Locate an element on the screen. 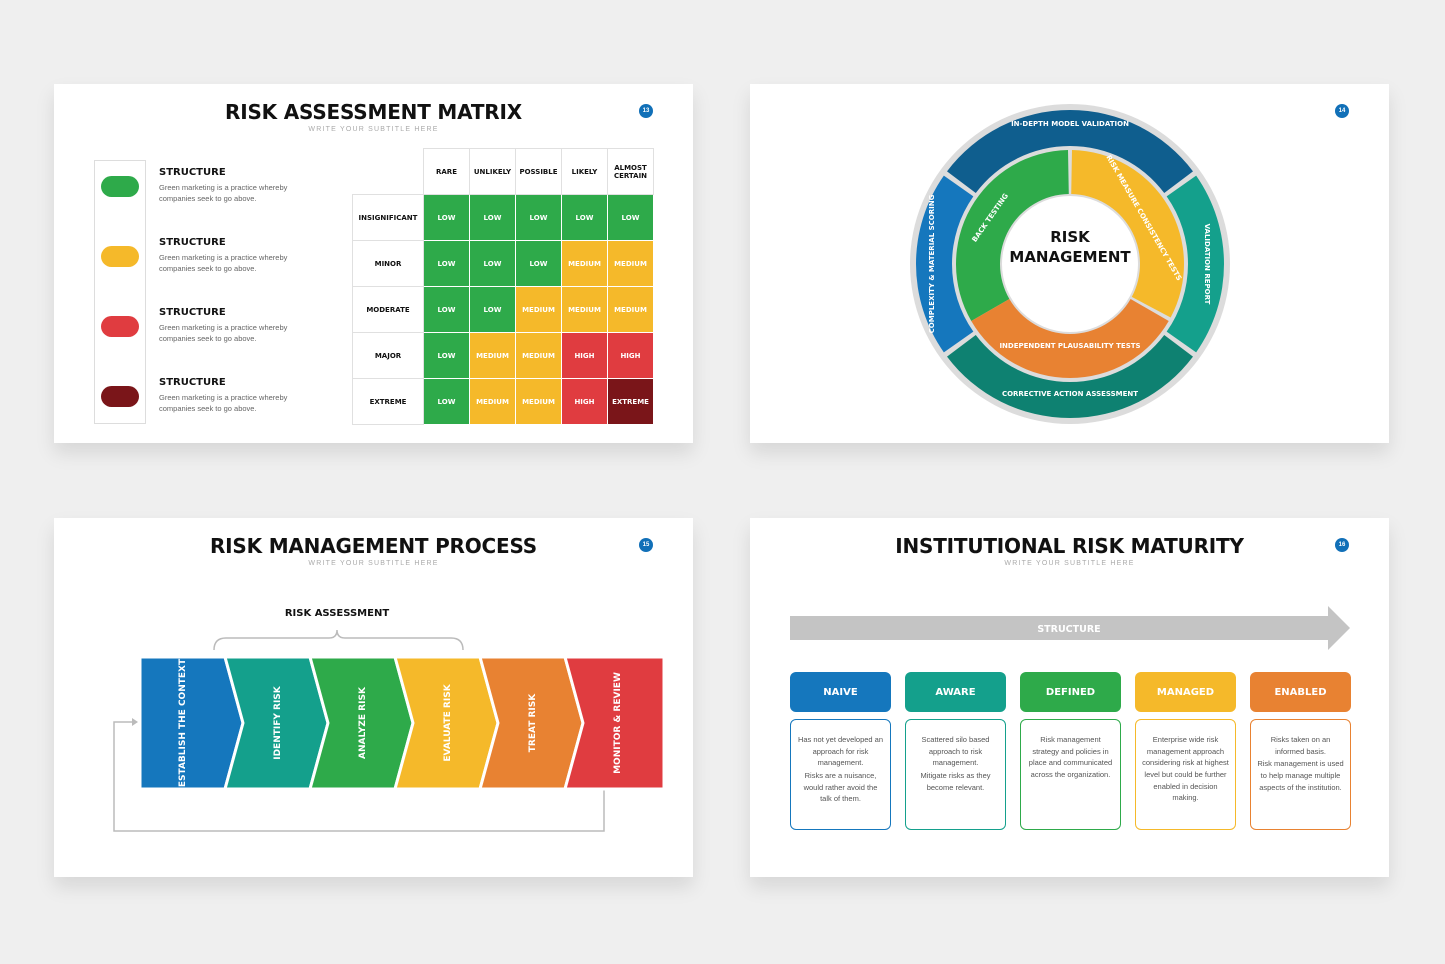 Image resolution: width=1445 pixels, height=964 pixels. structure-arrow: STRUCTURE is located at coordinates (1070, 628).